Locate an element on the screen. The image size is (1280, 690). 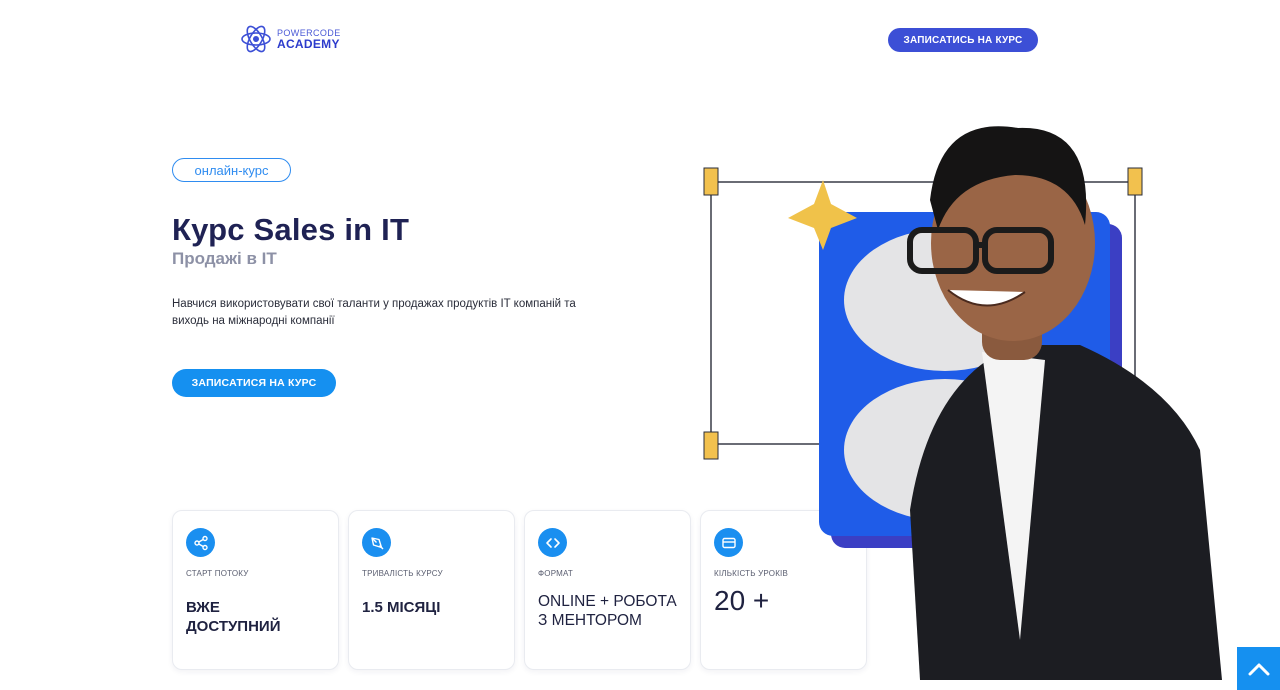
card-value: 1.5 МІСЯЦІ is located at coordinates (401, 607).